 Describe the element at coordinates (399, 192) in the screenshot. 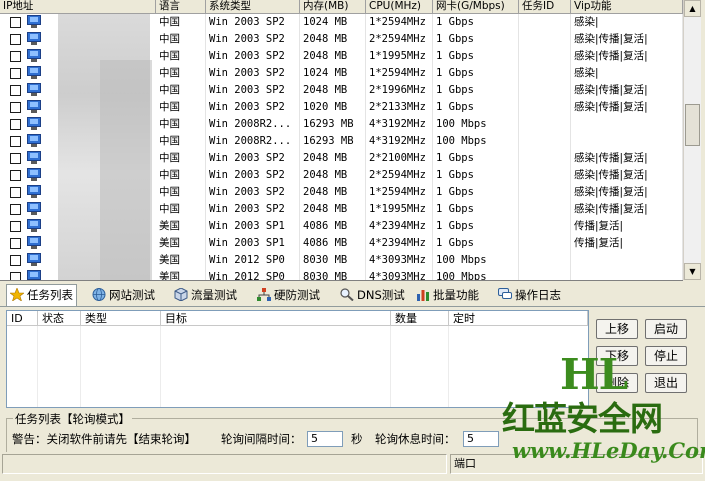

I see `cell-cpu: 1*2594MHz` at that location.